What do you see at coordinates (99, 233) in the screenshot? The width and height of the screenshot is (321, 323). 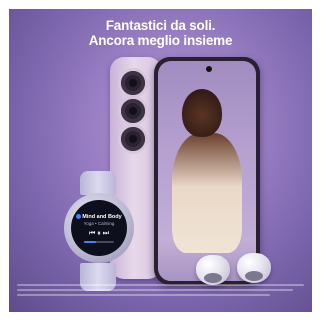 I see `play-pause-icon: ⏮ ⏸ ⏭` at bounding box center [99, 233].